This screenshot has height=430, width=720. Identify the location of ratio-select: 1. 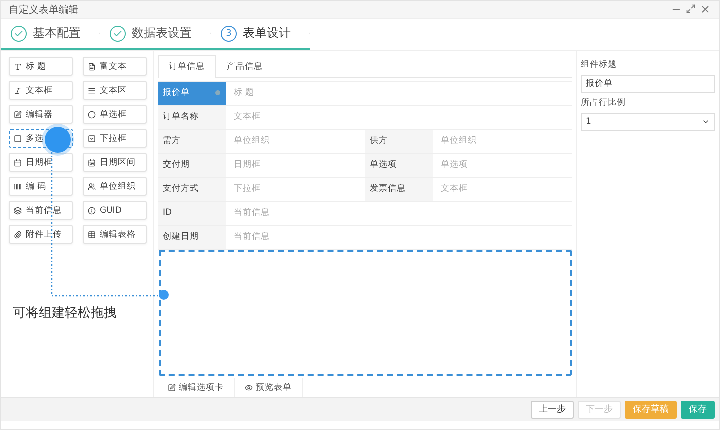
(648, 122).